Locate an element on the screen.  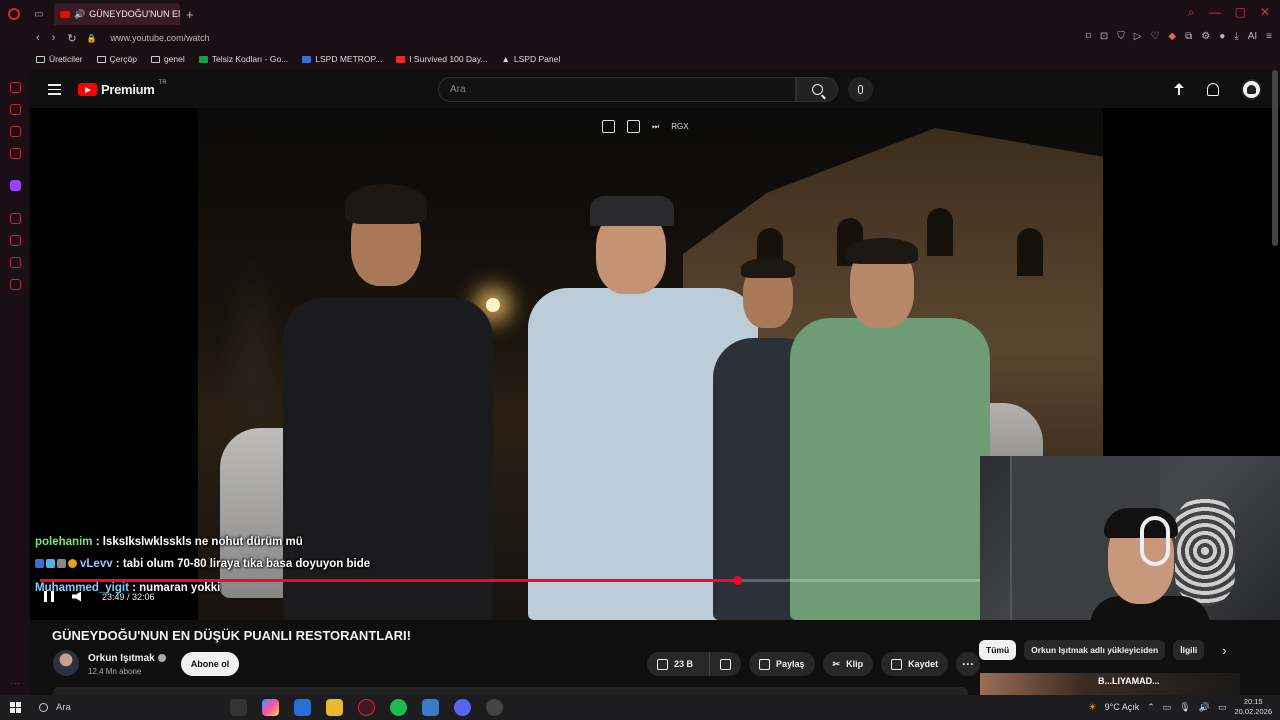
opera-logo-icon is located at coordinates (14, 14).